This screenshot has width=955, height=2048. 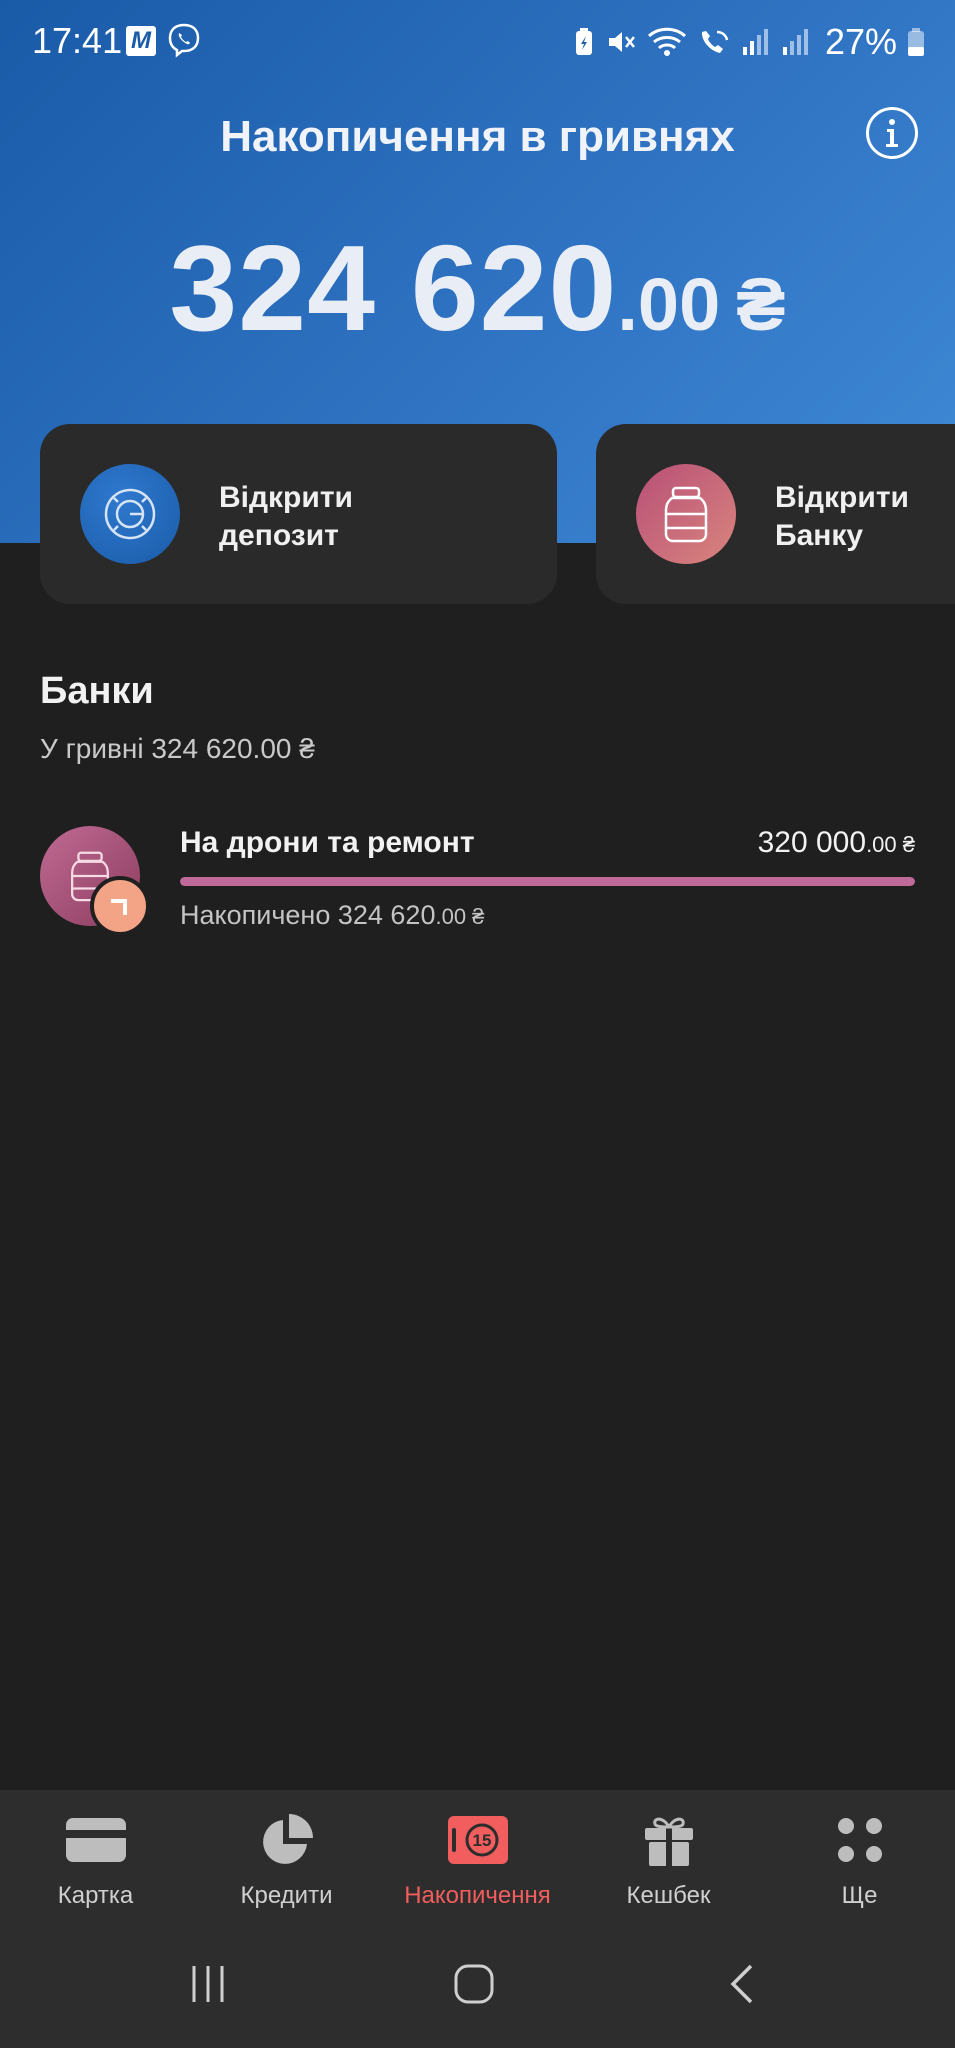 What do you see at coordinates (860, 41) in the screenshot?
I see `battery-percent: 27%` at bounding box center [860, 41].